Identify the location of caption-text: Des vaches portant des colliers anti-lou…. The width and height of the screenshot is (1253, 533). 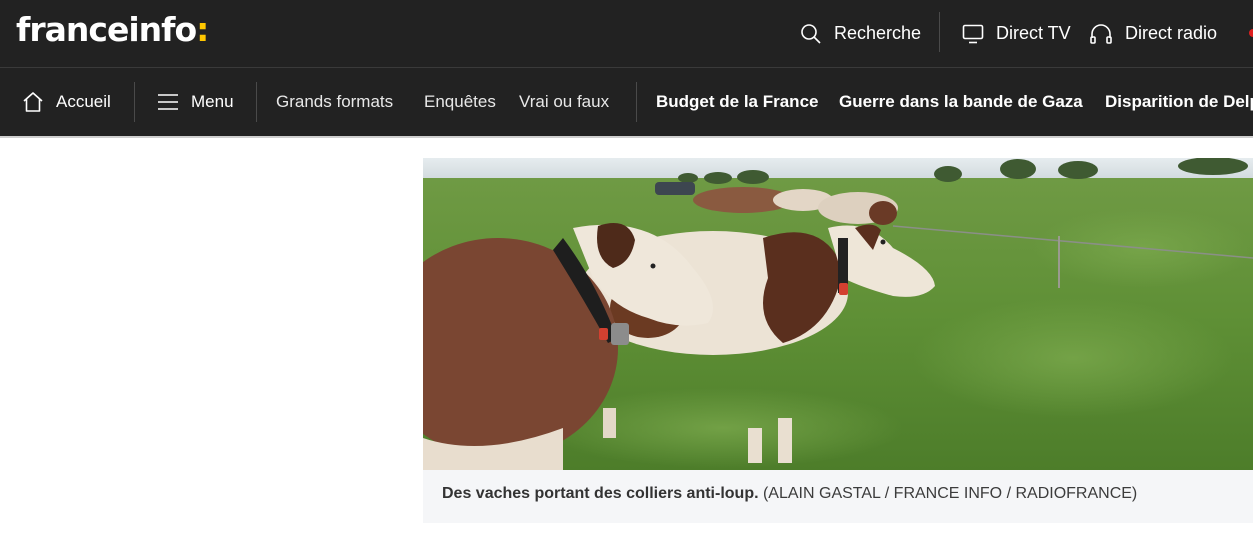
(600, 493).